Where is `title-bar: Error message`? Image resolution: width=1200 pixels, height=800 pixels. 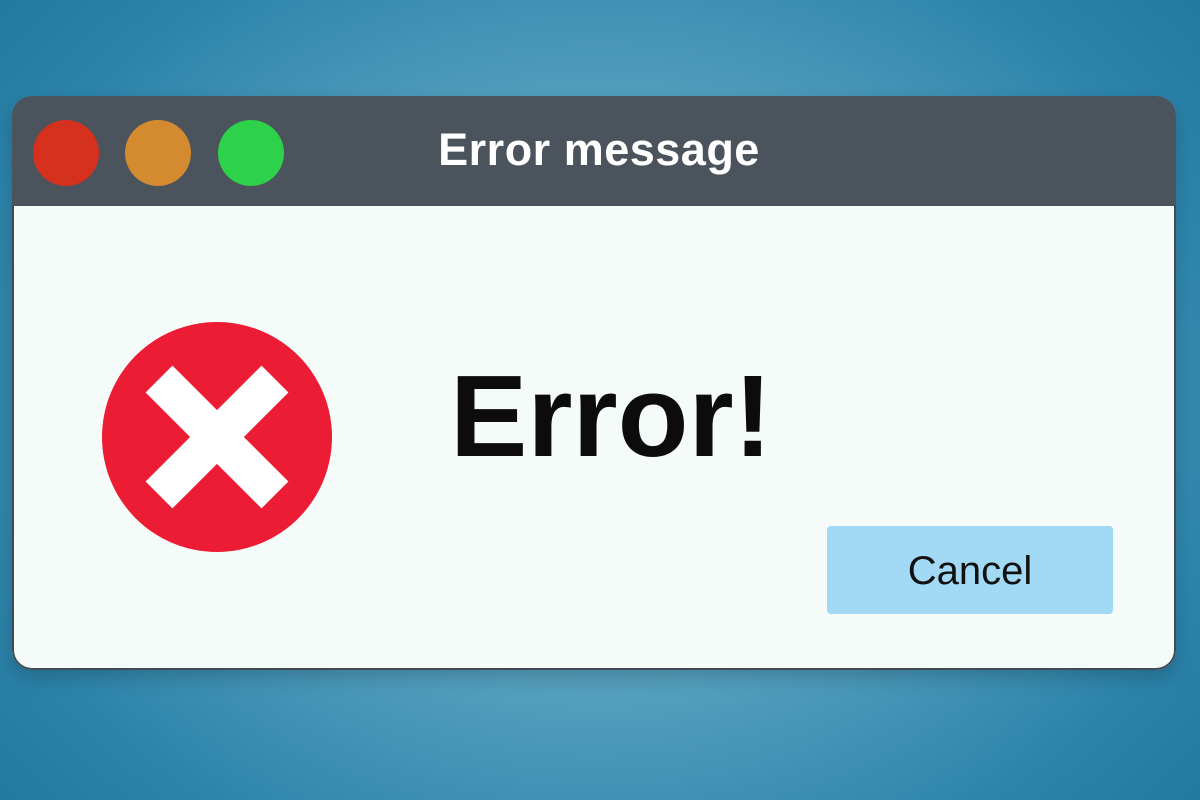
title-bar: Error message is located at coordinates (594, 151).